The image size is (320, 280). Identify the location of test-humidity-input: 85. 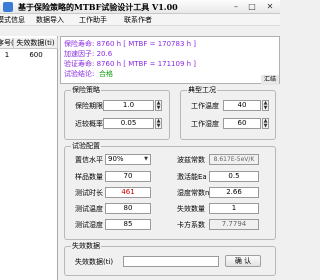
(128, 224).